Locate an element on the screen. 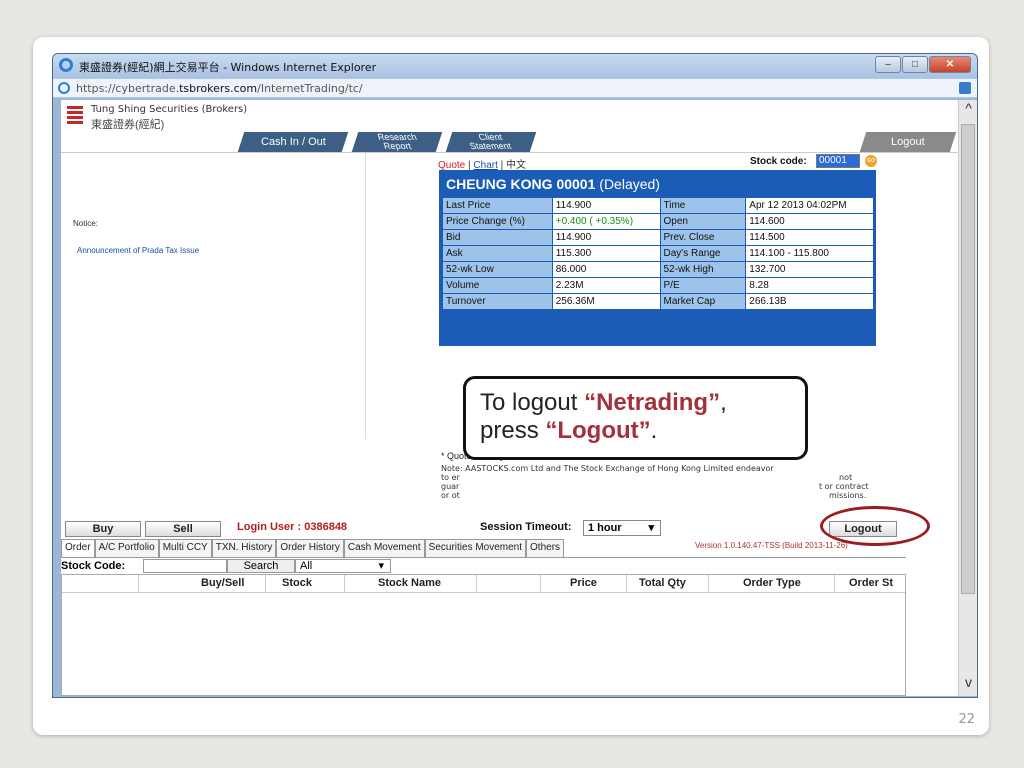  quote-label: Prev. Close is located at coordinates (703, 237).